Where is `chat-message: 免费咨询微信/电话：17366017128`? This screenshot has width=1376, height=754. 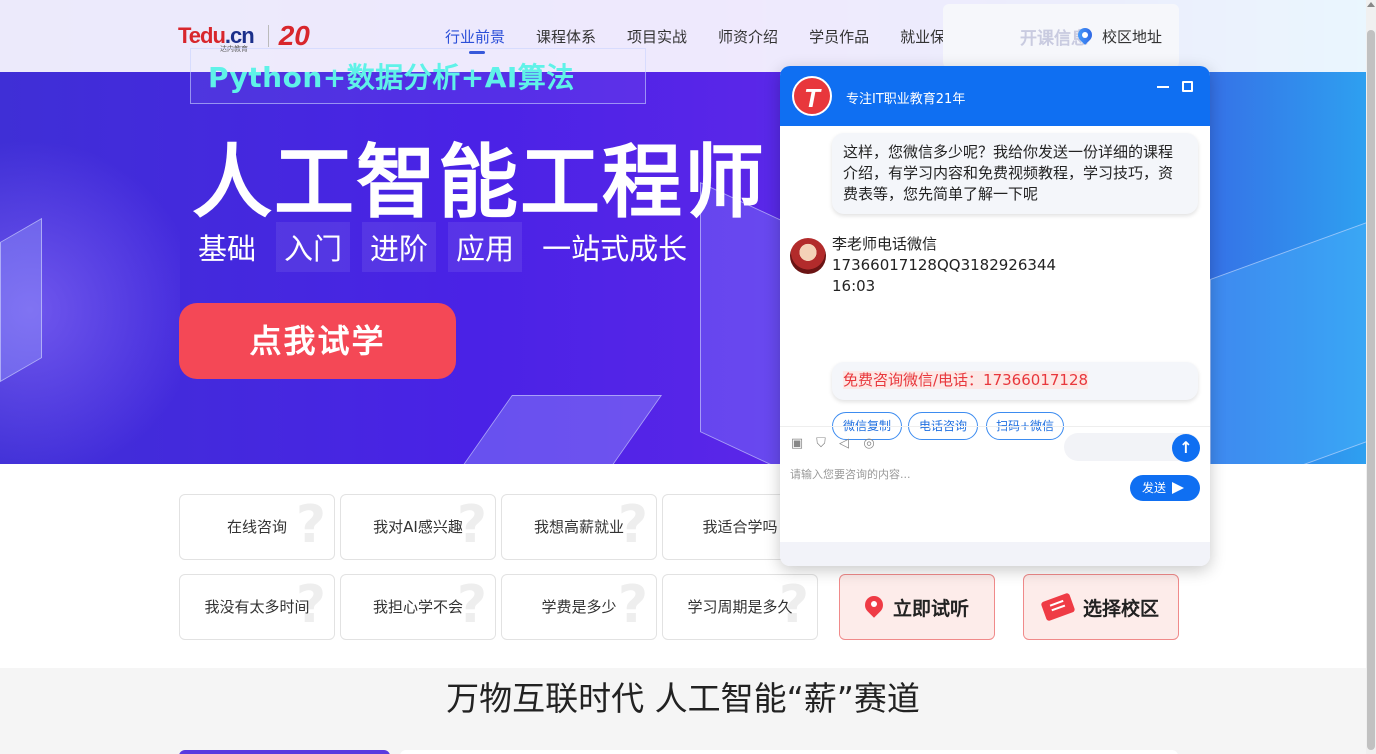 chat-message: 免费咨询微信/电话：17366017128 is located at coordinates (1015, 381).